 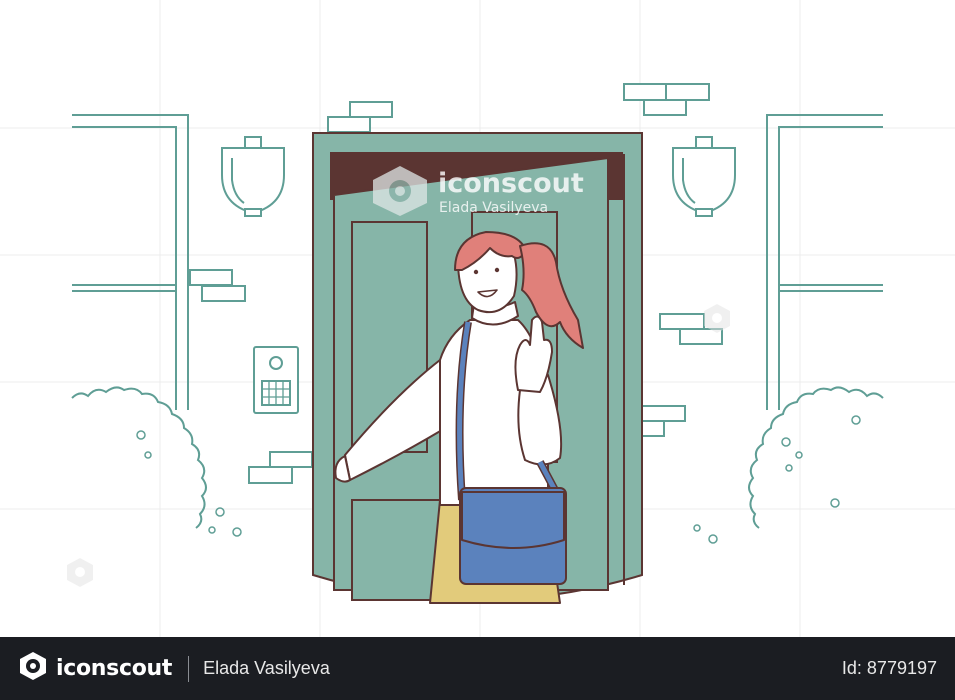 I want to click on watermark-author: Elada Vasilyeva, so click(x=493, y=208).